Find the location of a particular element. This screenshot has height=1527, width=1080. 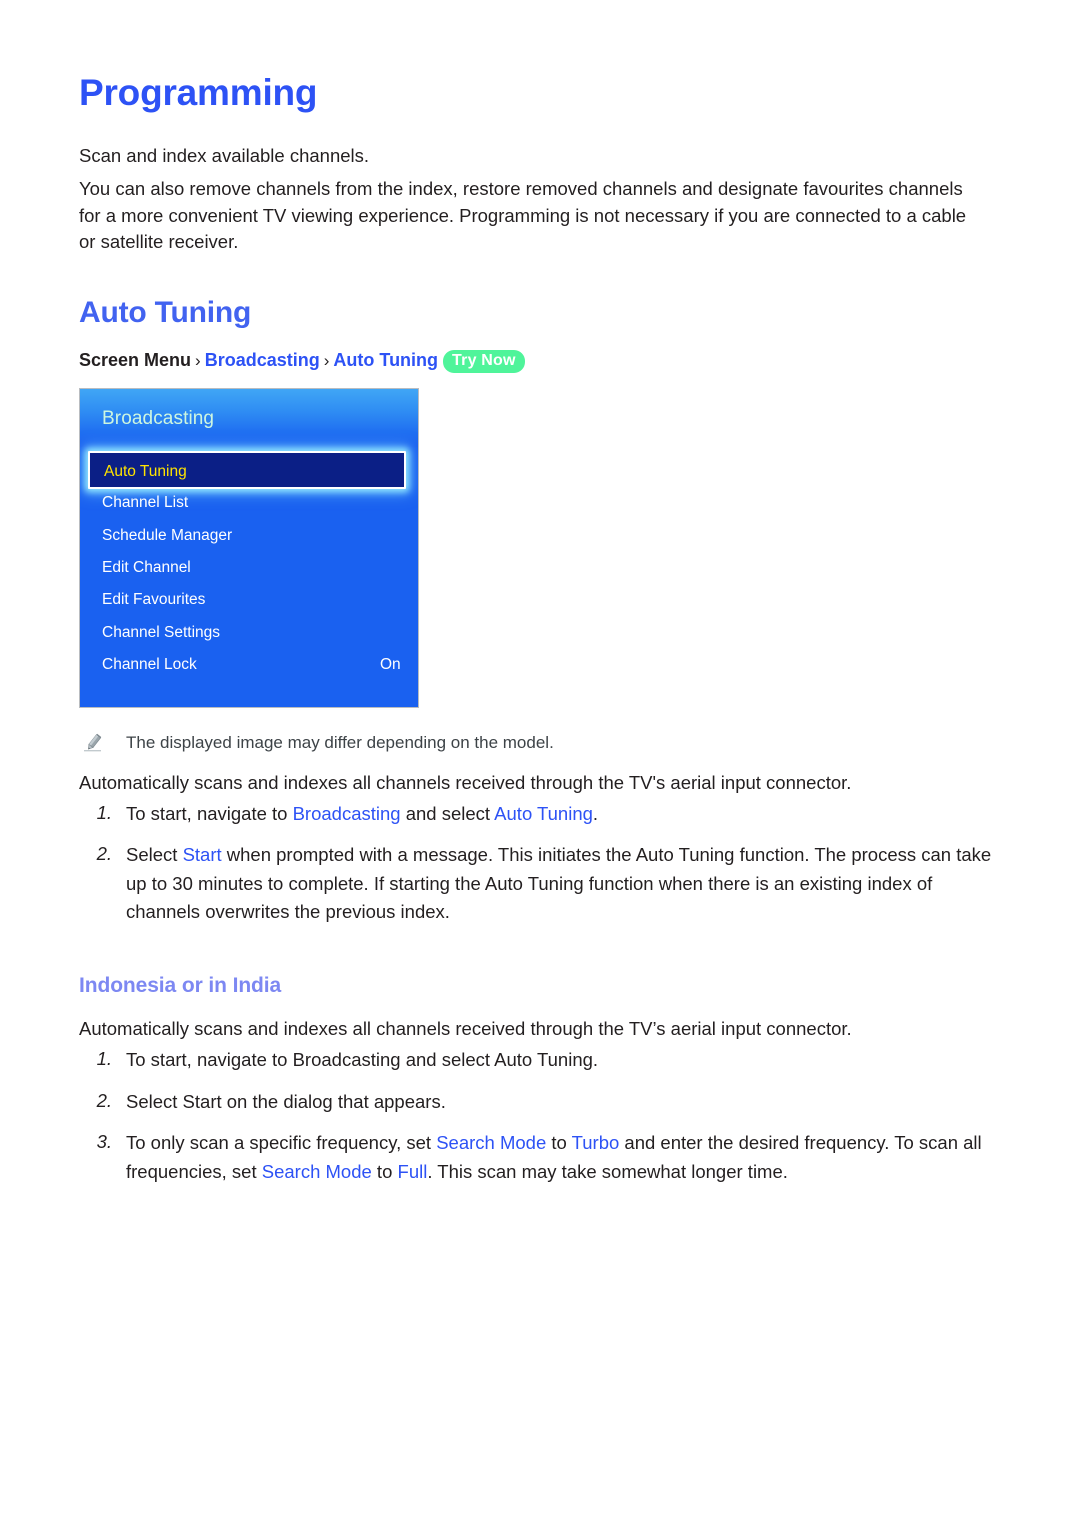

tv-menu-item-edit-favourites: Edit Favourites is located at coordinates (153, 599).